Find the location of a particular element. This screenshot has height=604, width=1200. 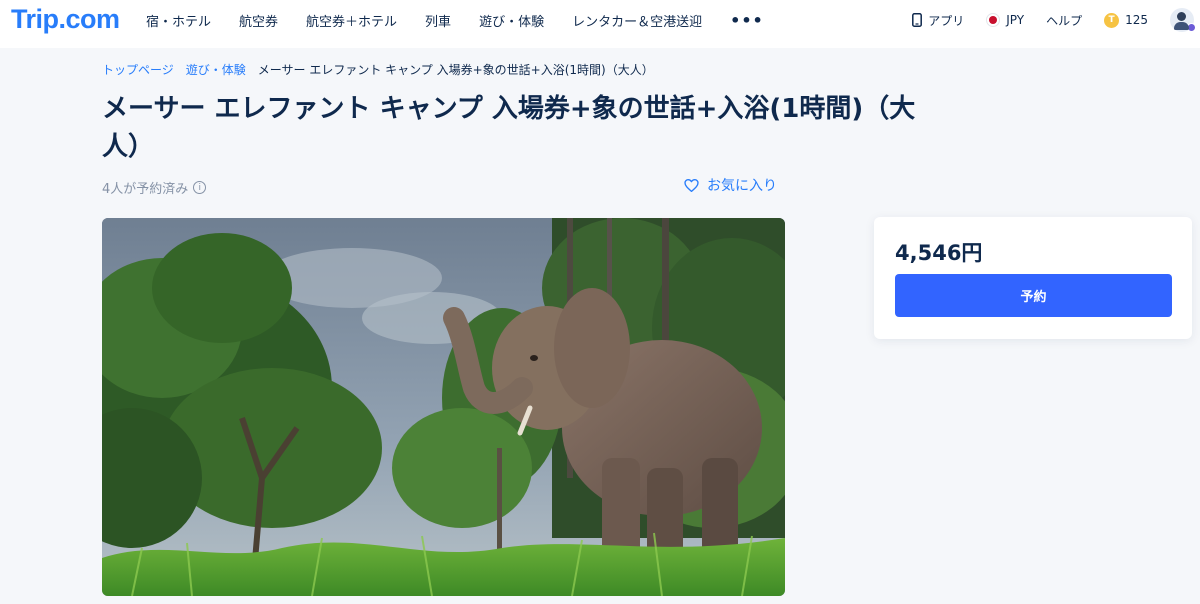

book-button: 予約 is located at coordinates (1033, 295).